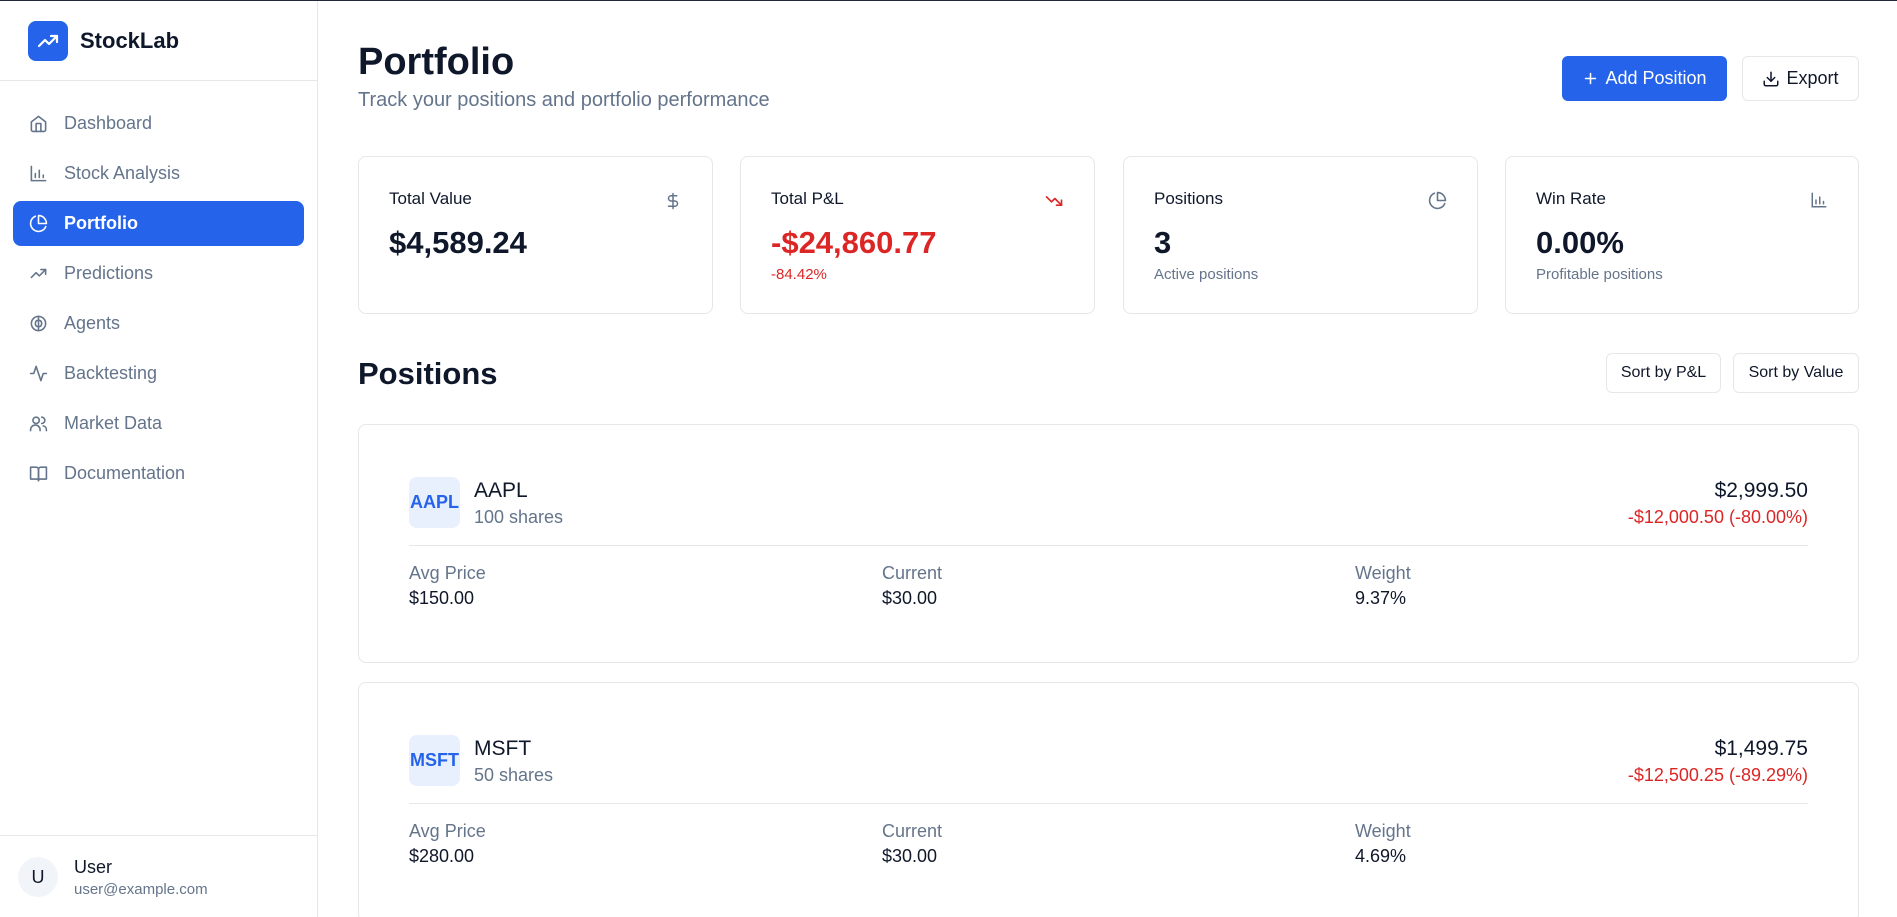 The width and height of the screenshot is (1897, 917). Describe the element at coordinates (1381, 856) in the screenshot. I see `metric-value: 4.69%` at that location.